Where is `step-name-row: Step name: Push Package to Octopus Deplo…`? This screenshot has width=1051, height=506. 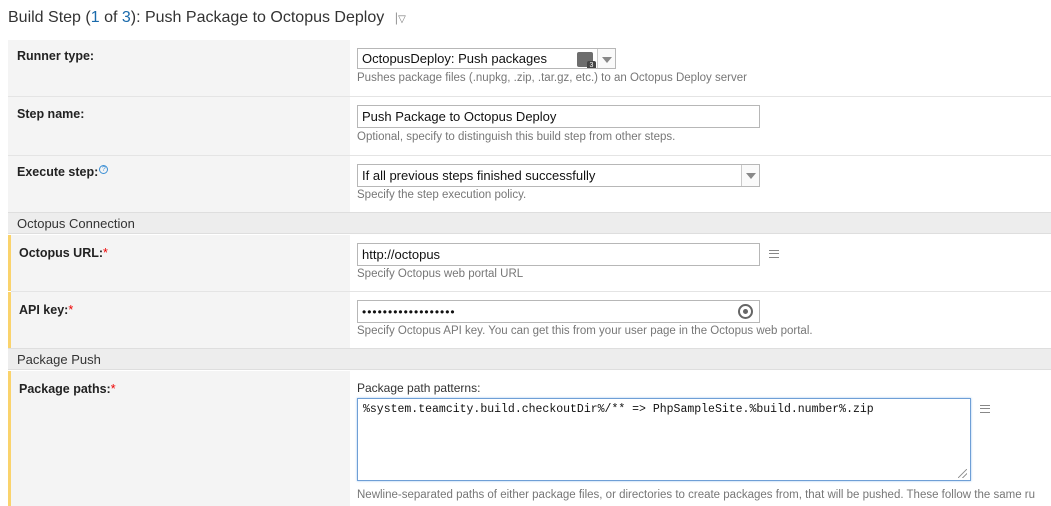 step-name-row: Step name: Push Package to Octopus Deplo… is located at coordinates (529, 126).